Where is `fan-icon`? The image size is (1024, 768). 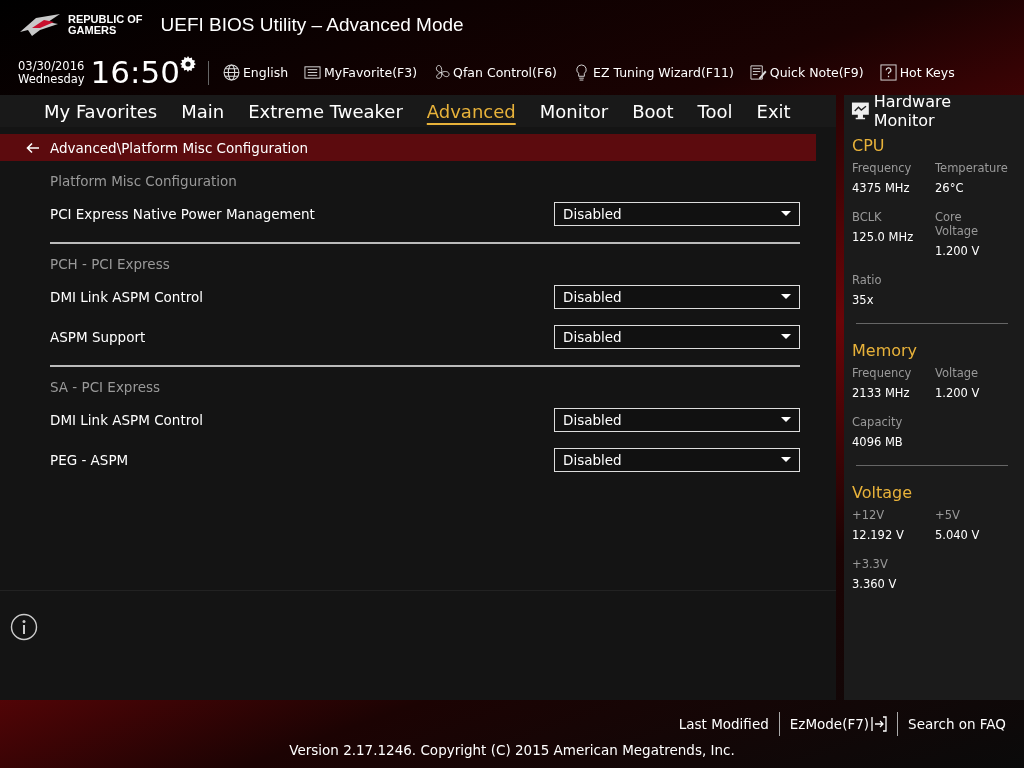
fan-icon is located at coordinates (442, 72).